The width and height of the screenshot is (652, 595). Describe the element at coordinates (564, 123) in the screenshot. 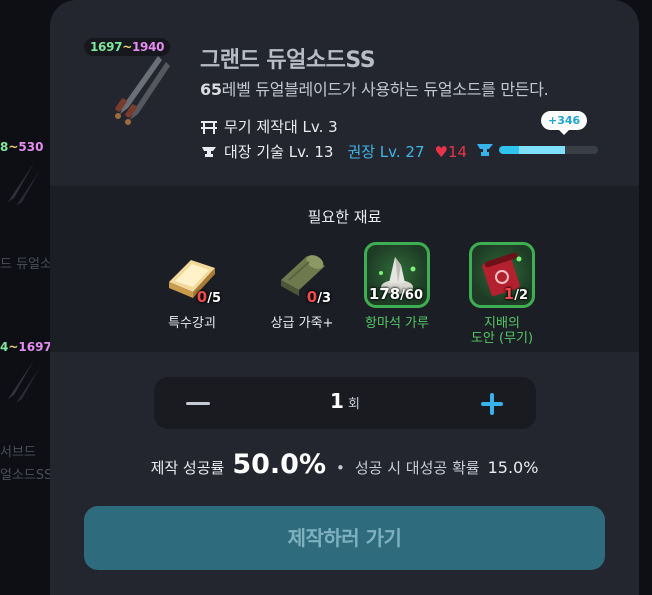

I see `exp-gain-tooltip: +346` at that location.